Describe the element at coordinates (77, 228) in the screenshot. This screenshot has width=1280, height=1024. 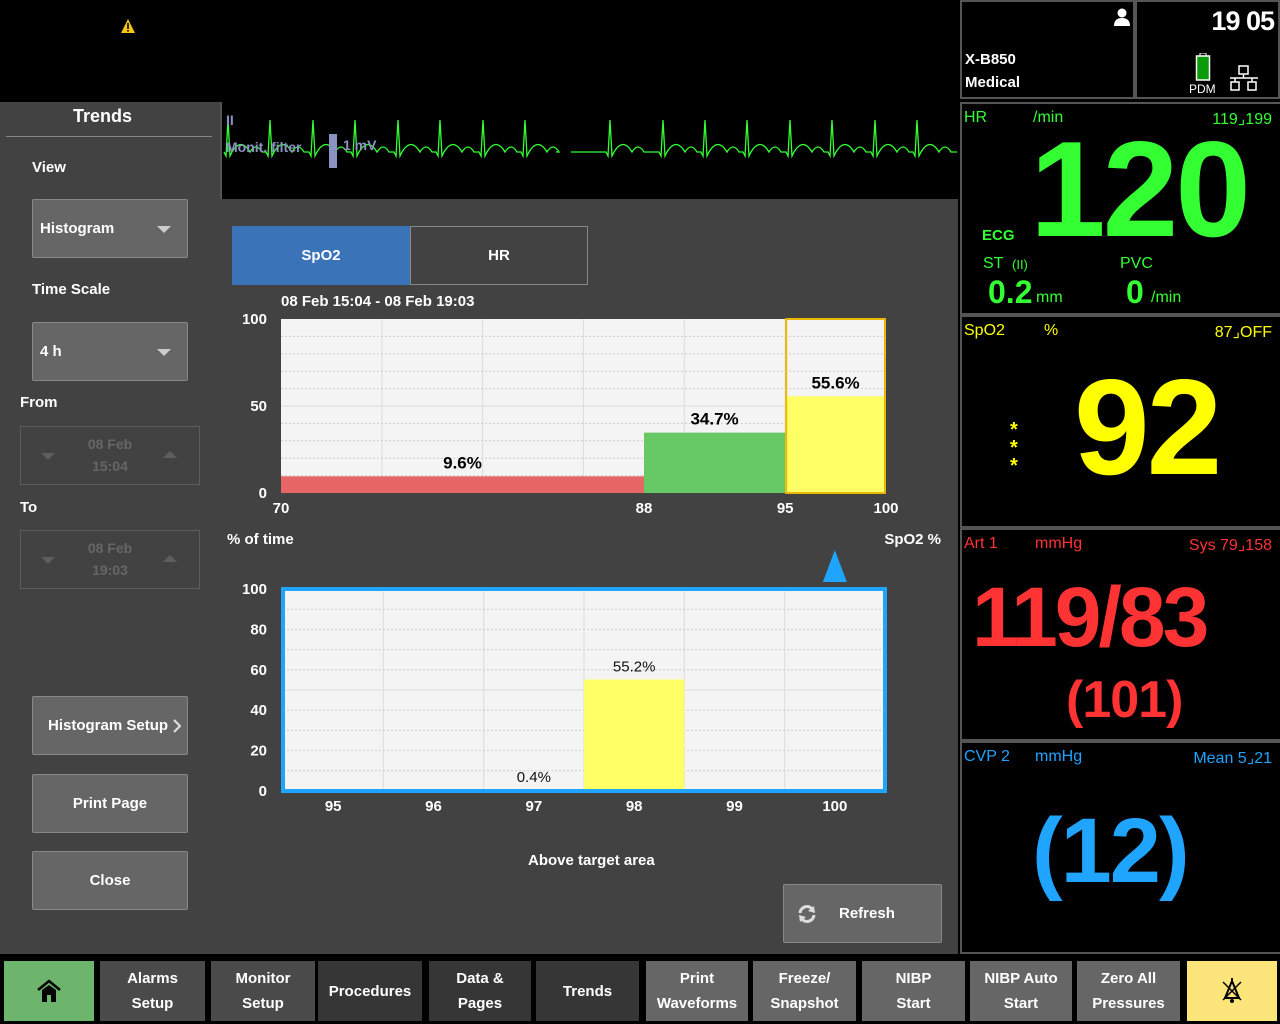
I see `view-value: Histogram` at that location.